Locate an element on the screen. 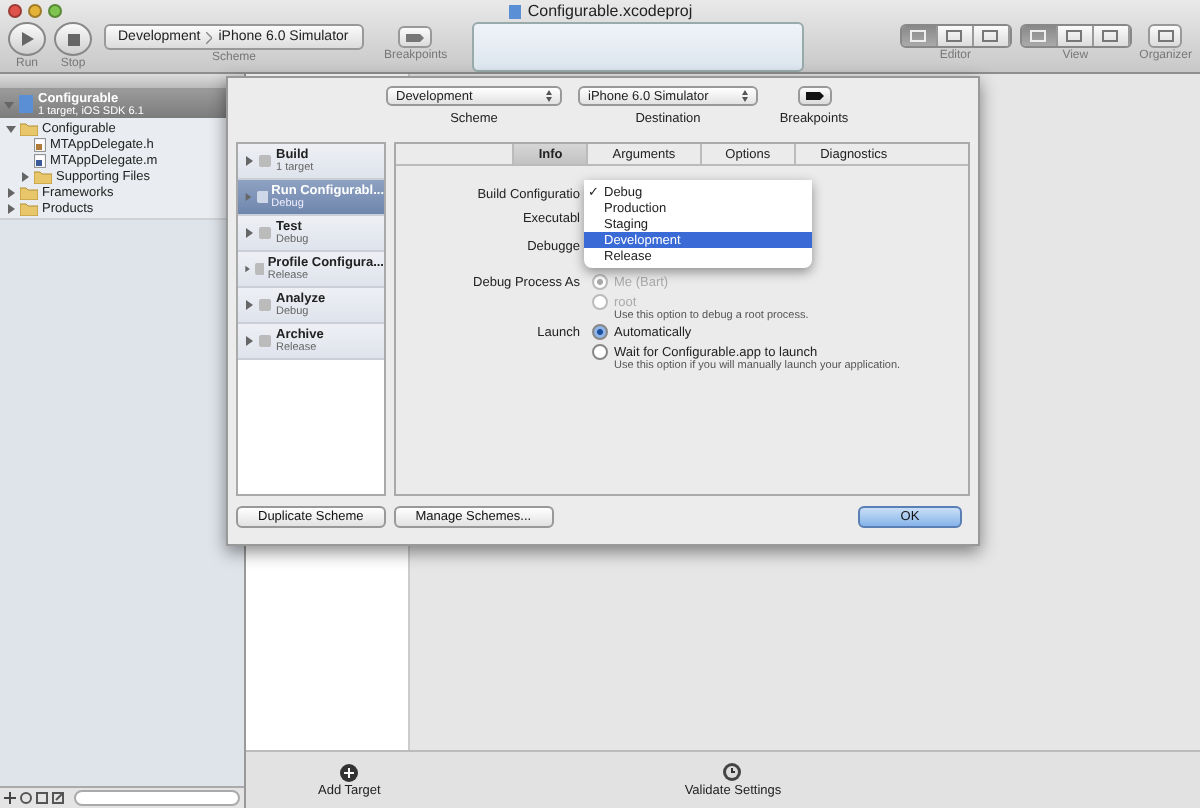  play-icon is located at coordinates (27, 39).